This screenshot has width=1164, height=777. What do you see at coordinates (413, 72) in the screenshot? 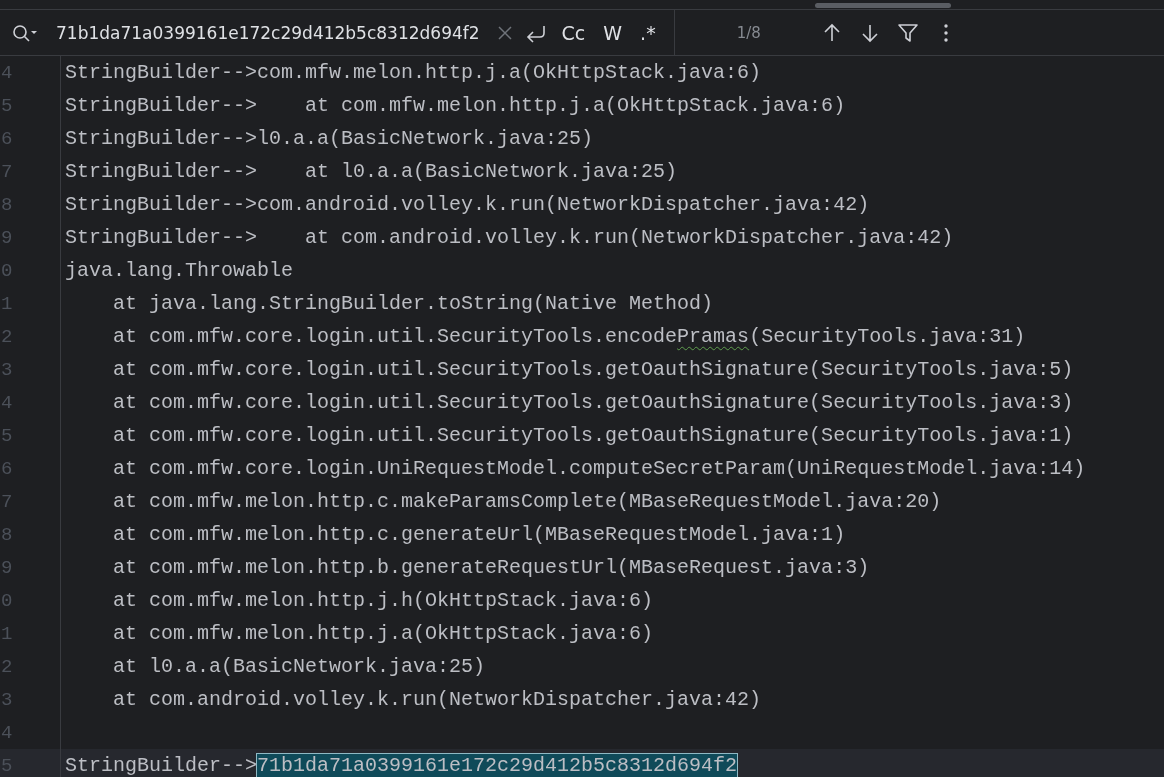
I see `code-line: StringBuilder-->com.mfw.melon.http.j.a(OkHttpStack.java:6)` at bounding box center [413, 72].